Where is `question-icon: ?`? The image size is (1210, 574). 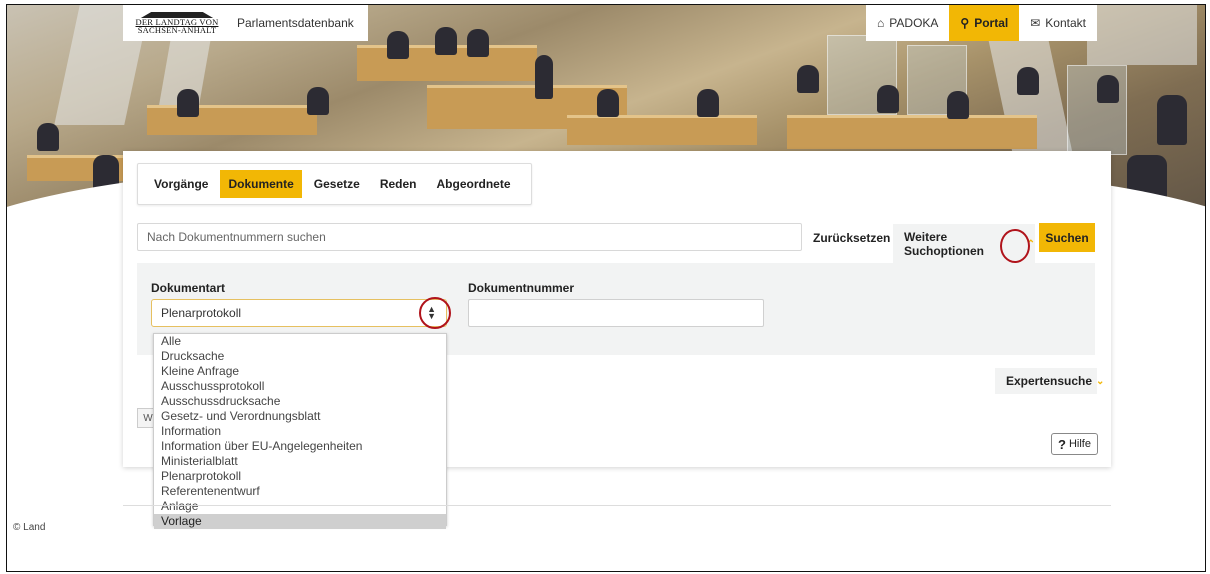 question-icon: ? is located at coordinates (1062, 444).